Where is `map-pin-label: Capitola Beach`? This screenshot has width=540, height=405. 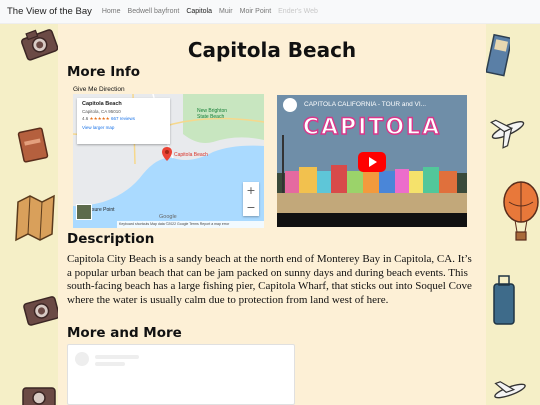
map-pin-label: Capitola Beach is located at coordinates (191, 155).